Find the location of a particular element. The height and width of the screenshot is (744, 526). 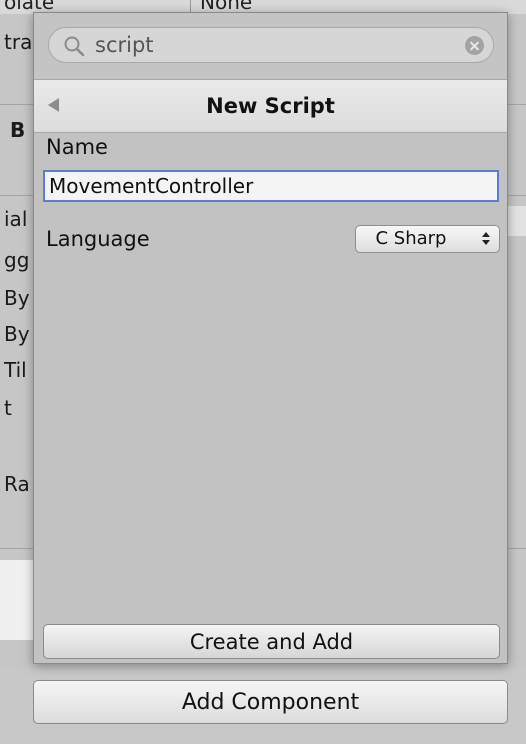

search-input is located at coordinates (275, 45).